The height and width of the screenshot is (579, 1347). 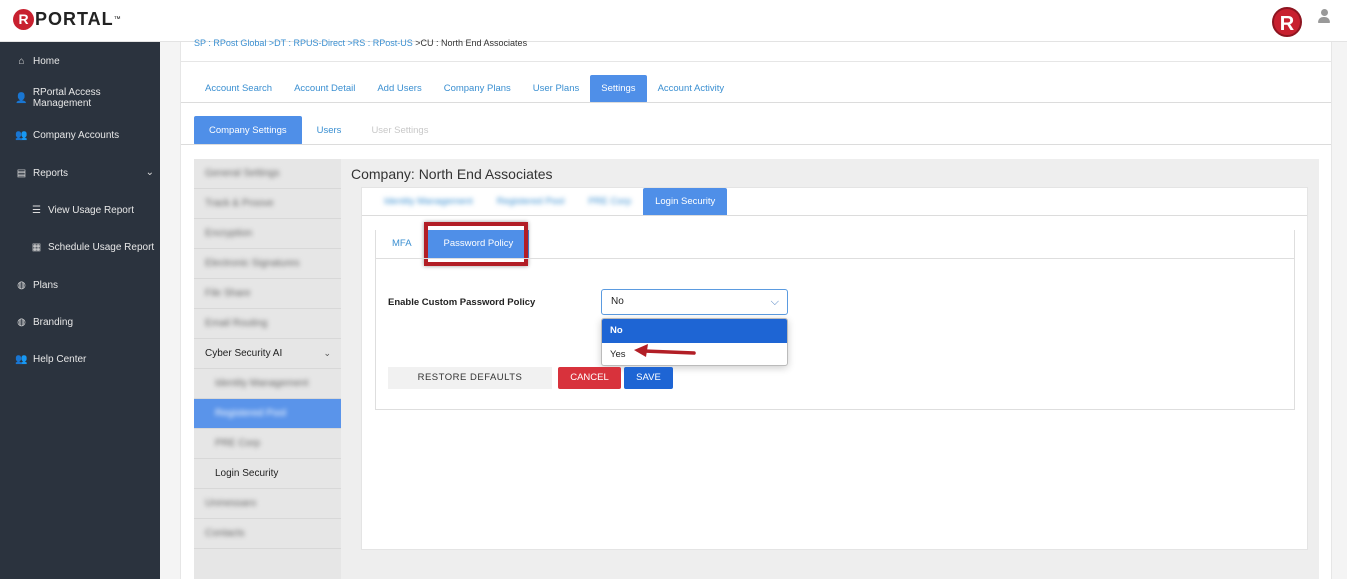 I want to click on tab-users: Users, so click(x=329, y=130).